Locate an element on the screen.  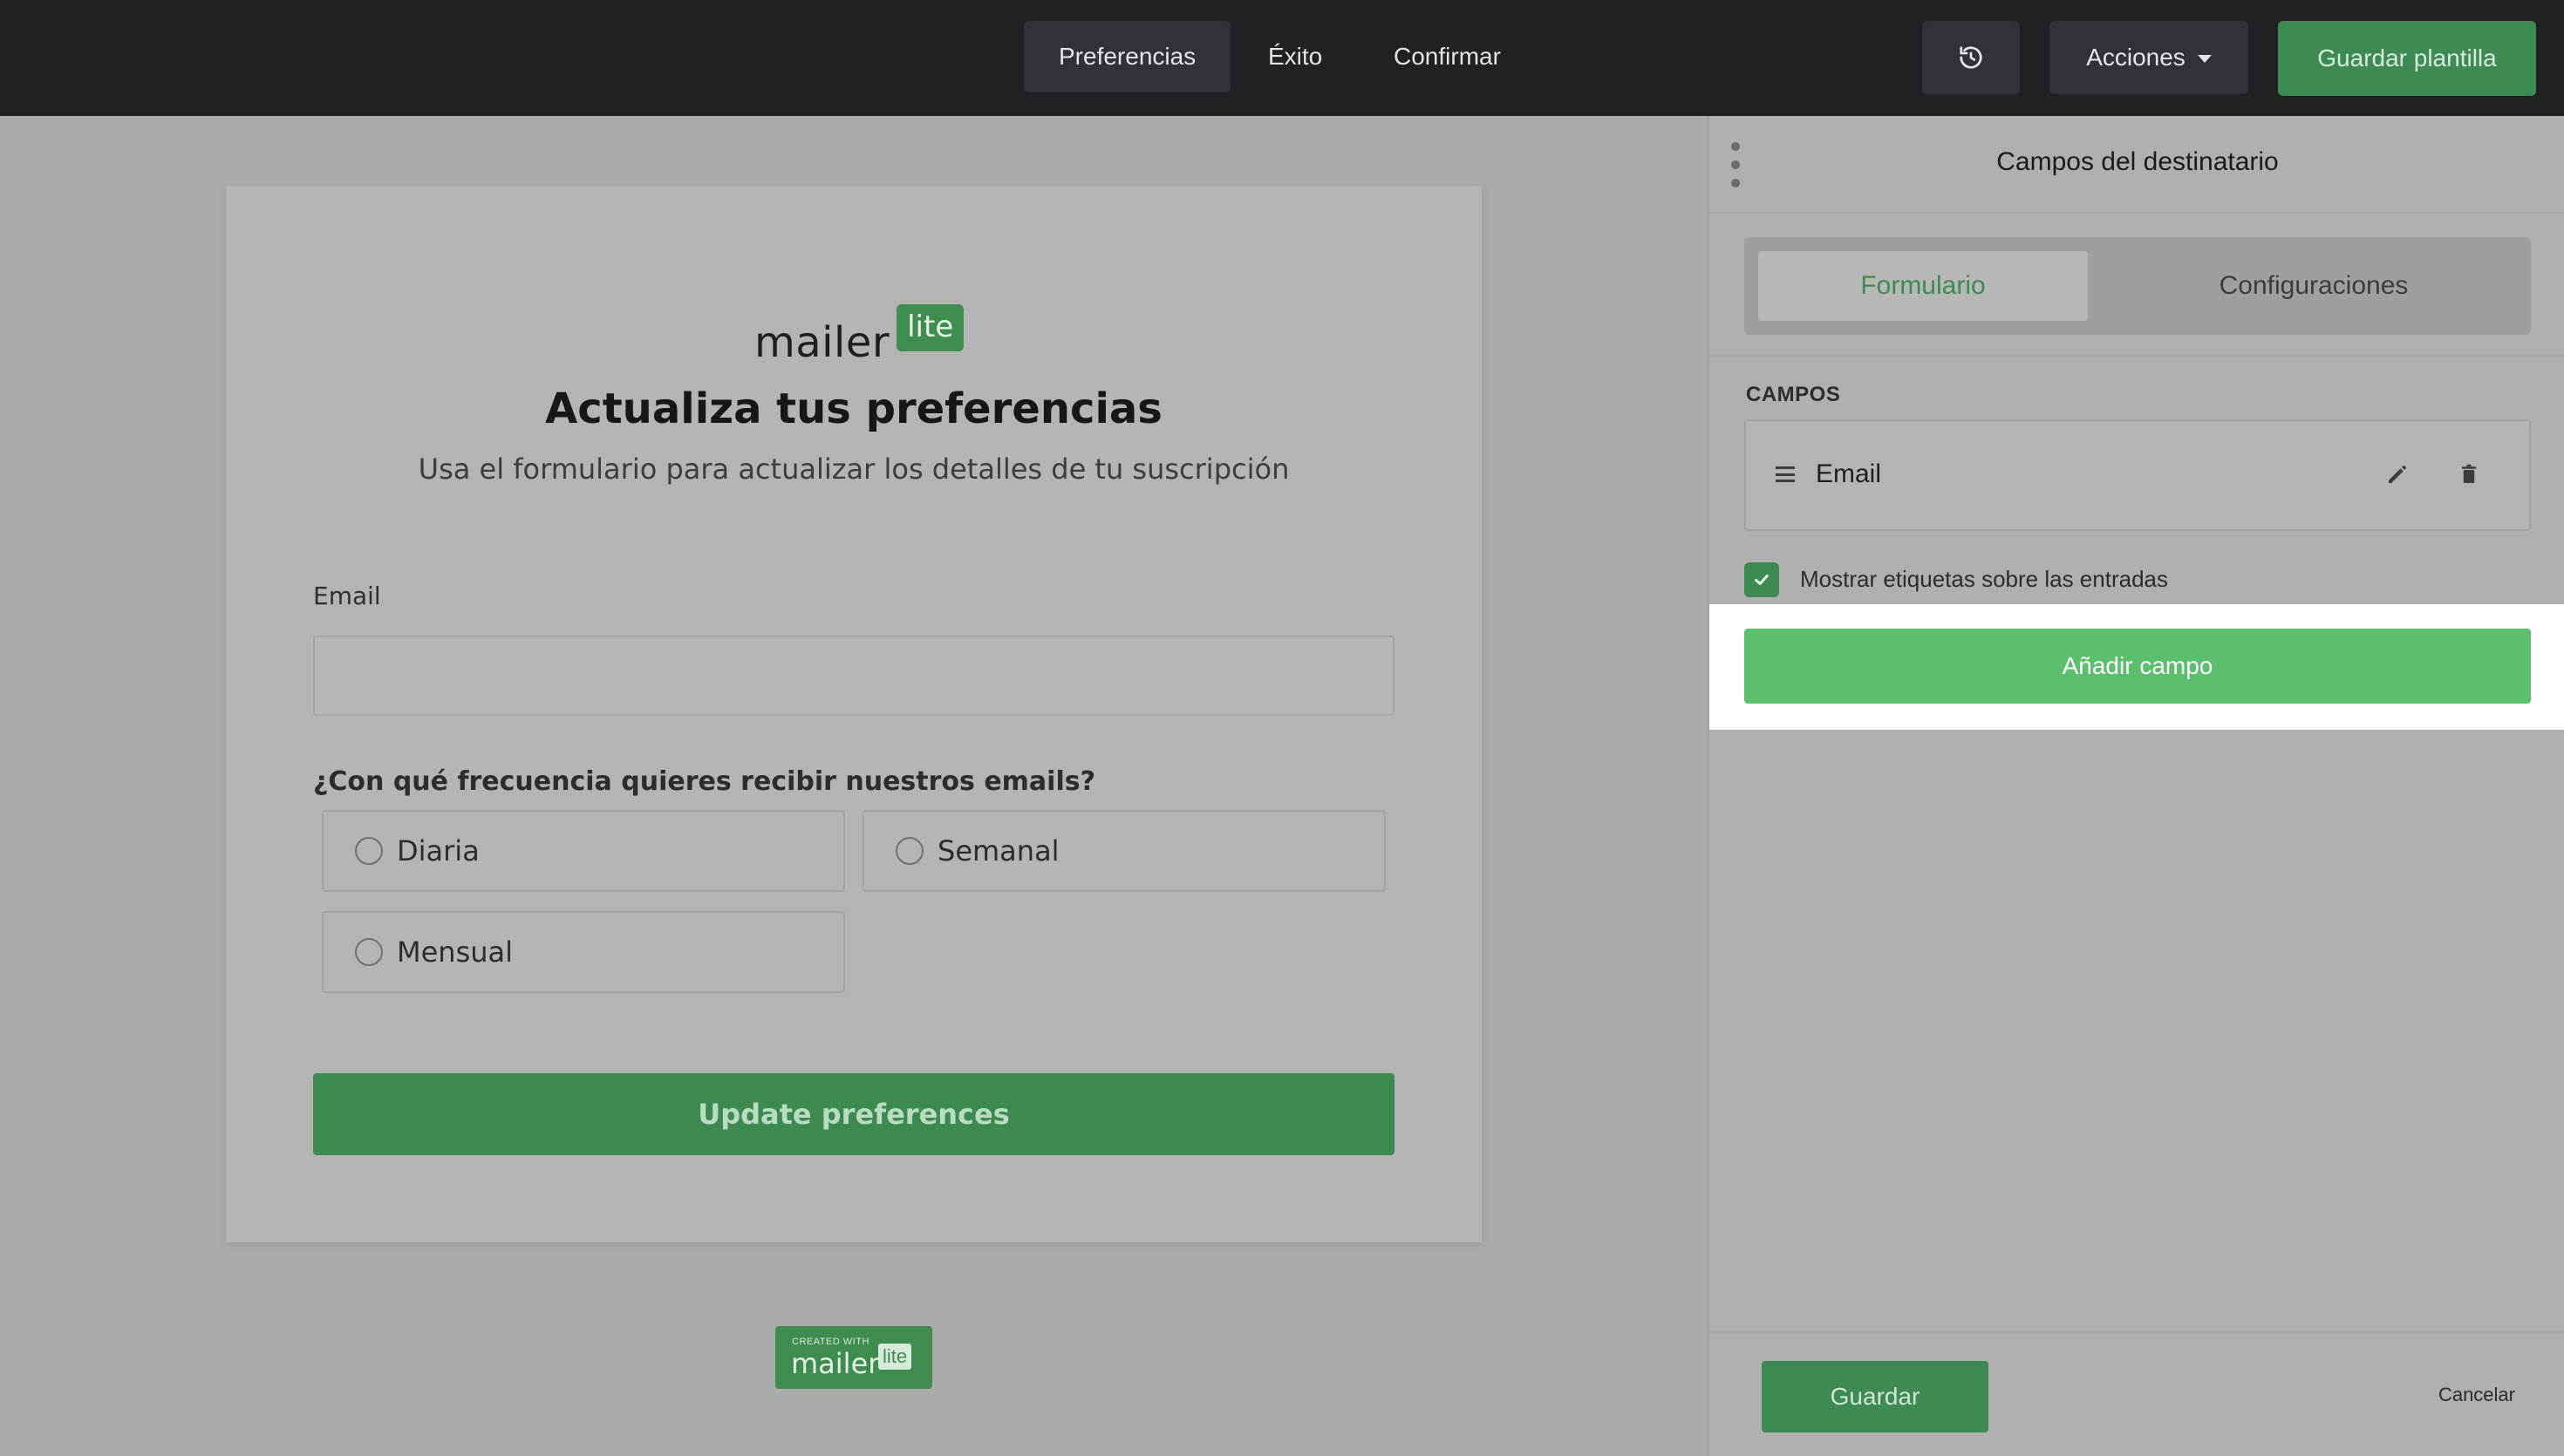
check-icon is located at coordinates (1762, 580).